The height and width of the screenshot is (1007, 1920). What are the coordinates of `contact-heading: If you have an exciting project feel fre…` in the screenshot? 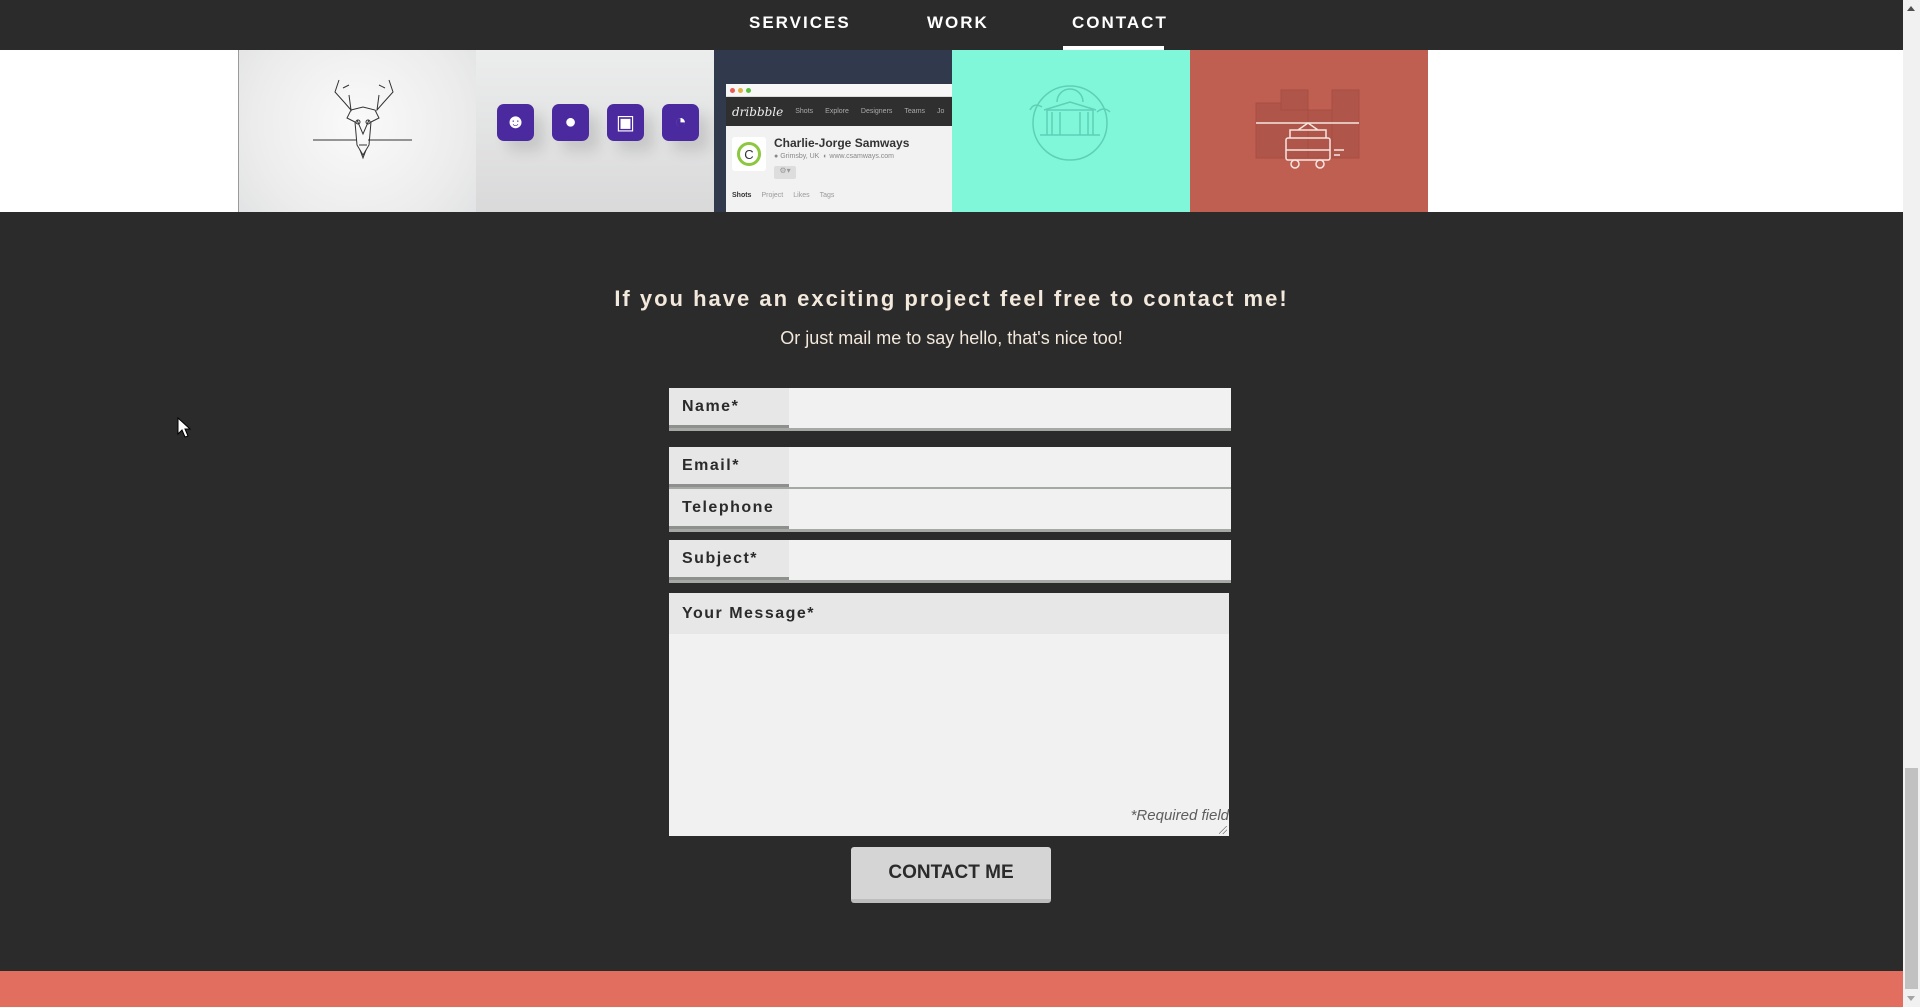 It's located at (951, 298).